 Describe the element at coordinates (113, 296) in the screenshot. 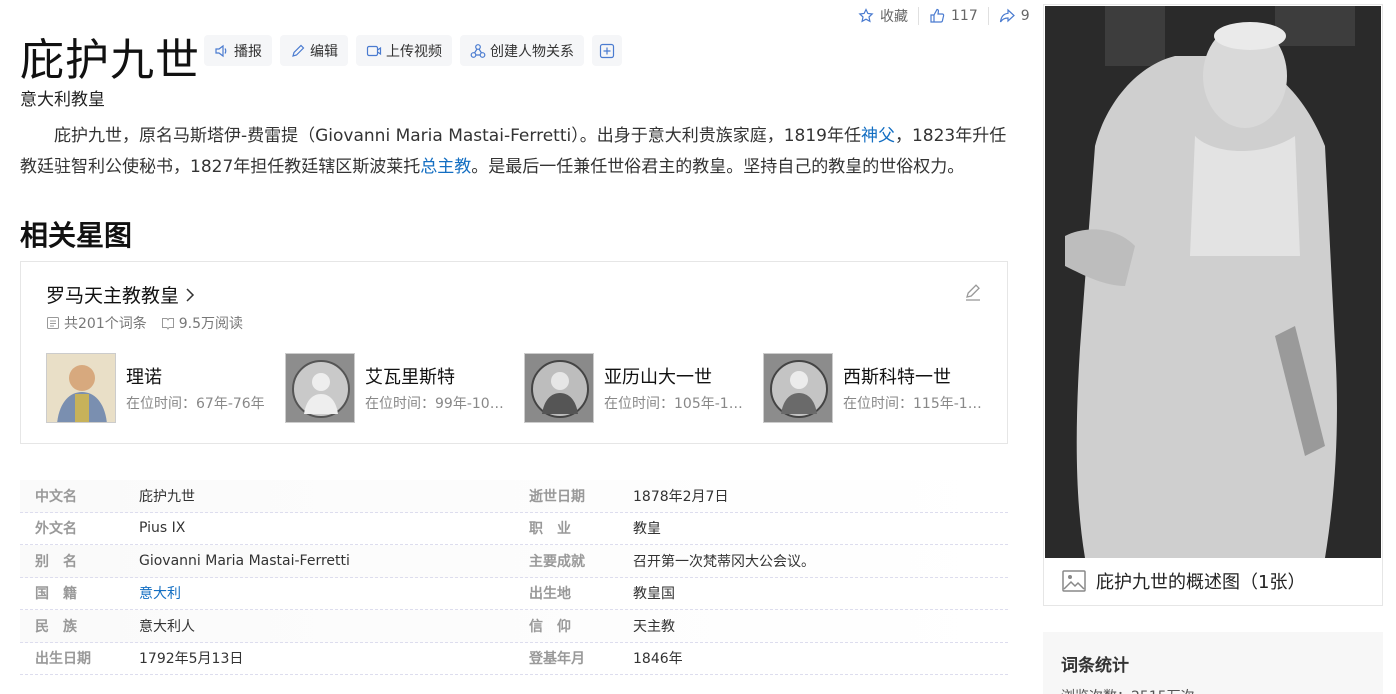

I see `star-graph-title: 罗马天主教教皇` at that location.